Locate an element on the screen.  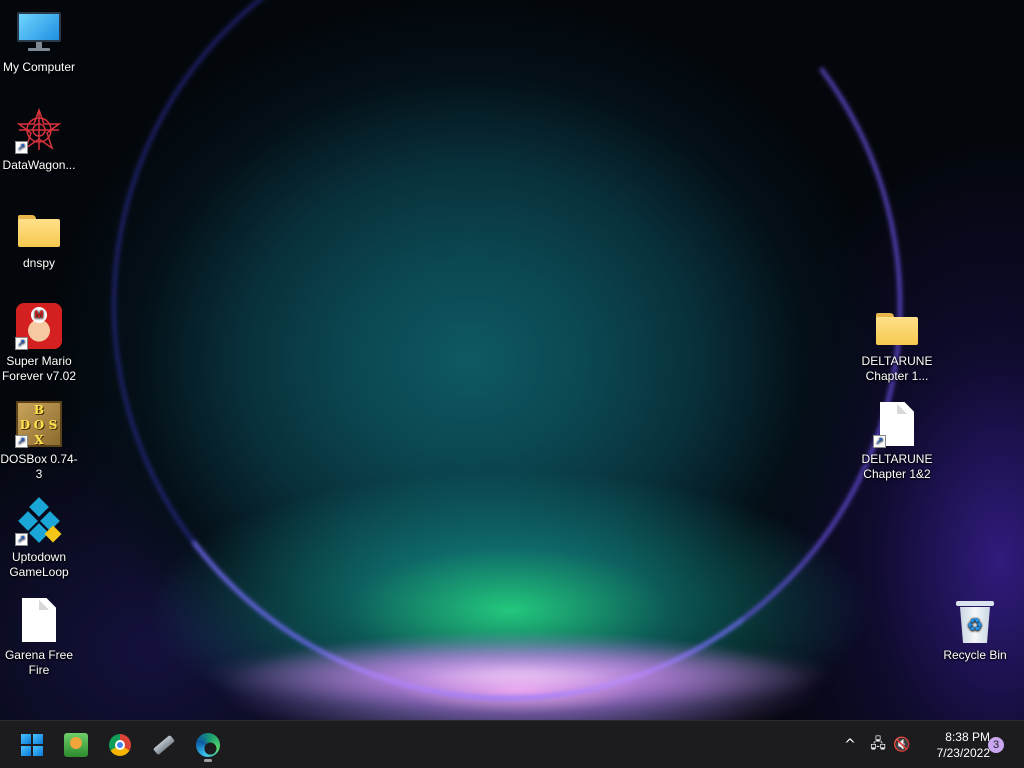
desktop-icon-dnspy: dnspy is located at coordinates (39, 237).